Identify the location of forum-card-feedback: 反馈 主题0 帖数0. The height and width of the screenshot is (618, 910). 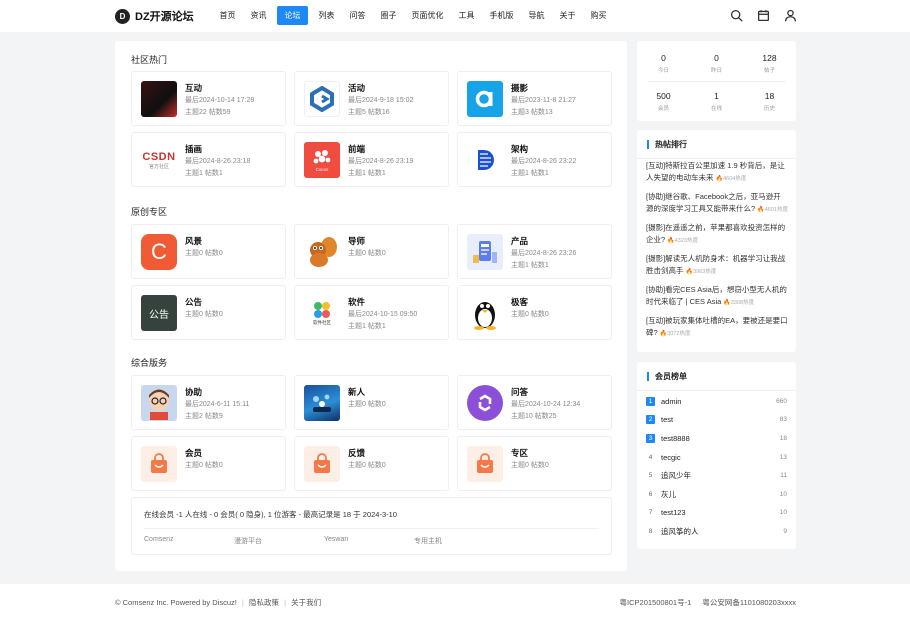
(371, 463).